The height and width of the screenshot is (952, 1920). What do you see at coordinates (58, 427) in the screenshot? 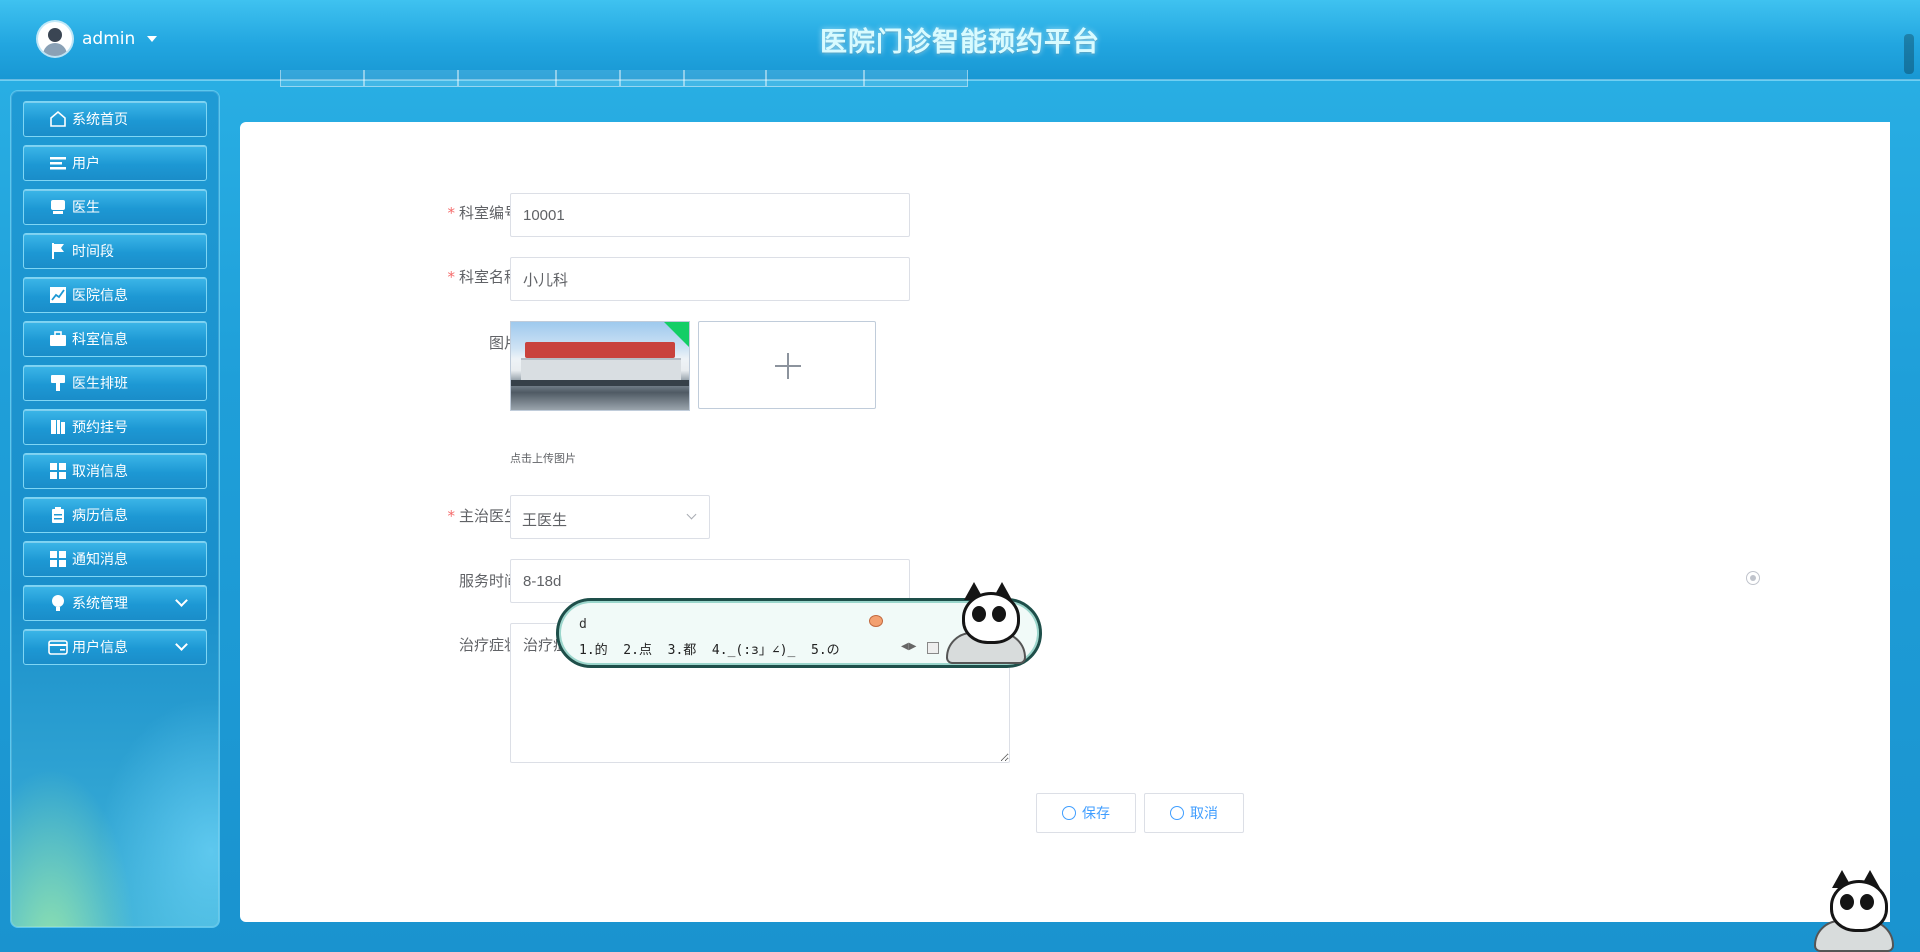
I see `book-icon` at bounding box center [58, 427].